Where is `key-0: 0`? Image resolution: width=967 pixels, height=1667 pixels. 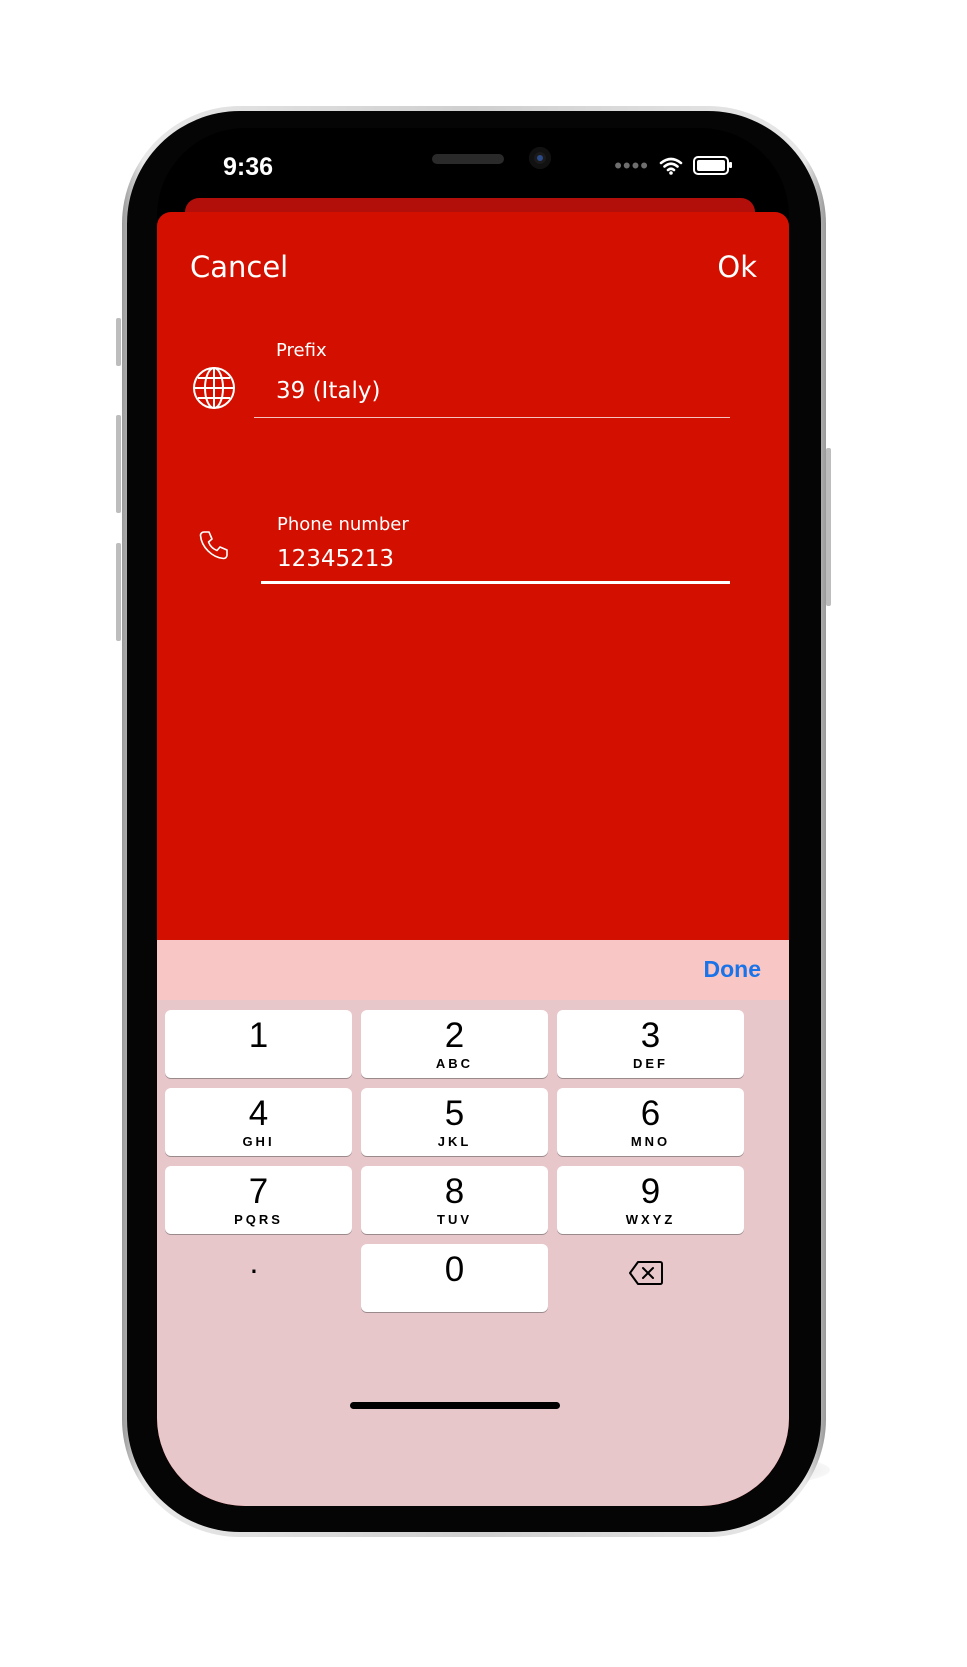
key-0: 0 is located at coordinates (454, 1278).